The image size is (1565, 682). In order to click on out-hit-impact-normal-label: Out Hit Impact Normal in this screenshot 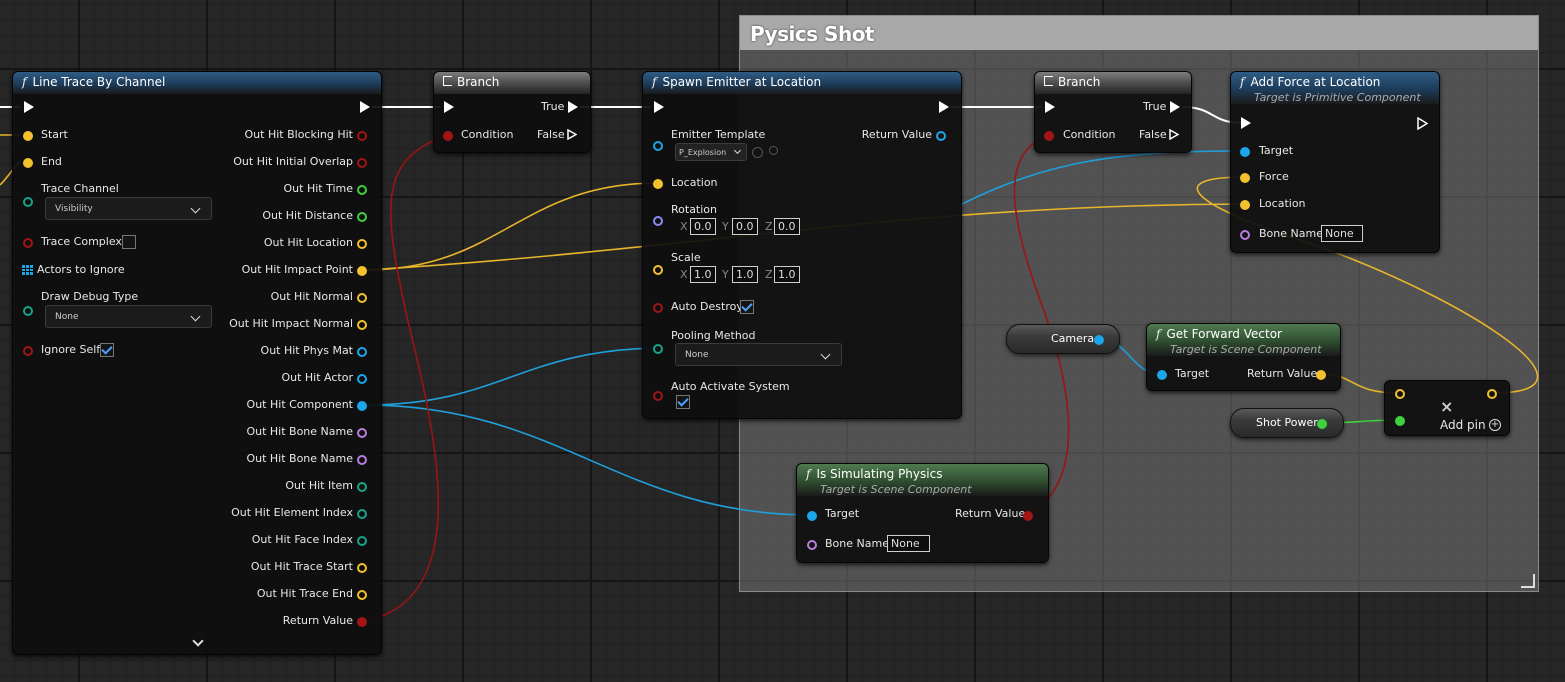, I will do `click(291, 323)`.